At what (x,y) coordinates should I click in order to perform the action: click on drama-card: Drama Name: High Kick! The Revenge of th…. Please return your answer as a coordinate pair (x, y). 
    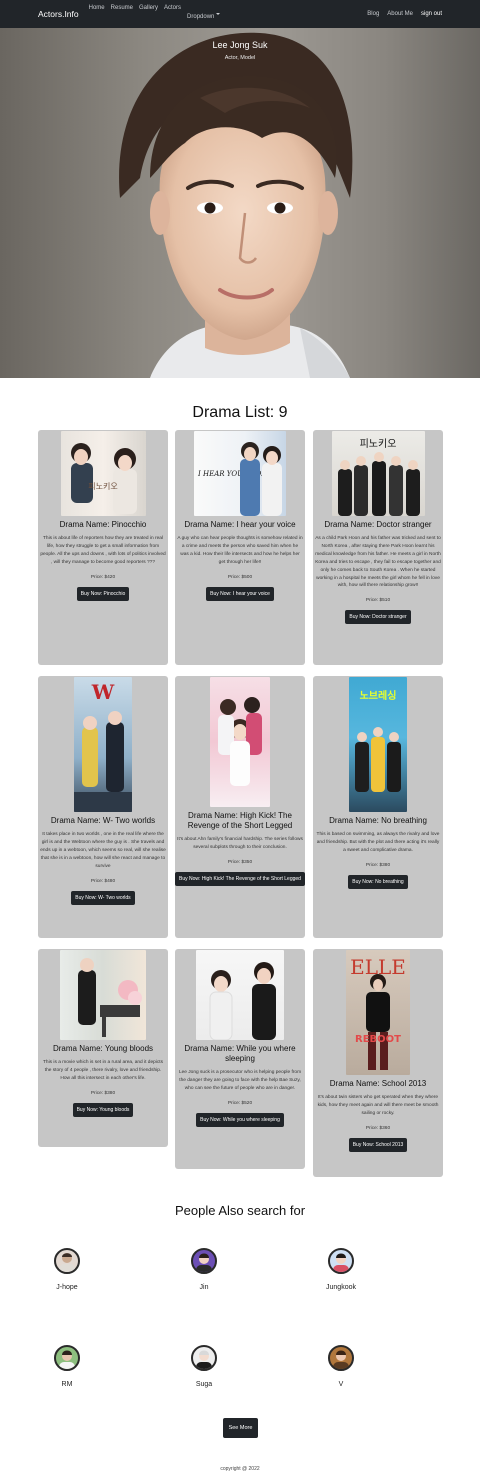
    Looking at the image, I should click on (240, 807).